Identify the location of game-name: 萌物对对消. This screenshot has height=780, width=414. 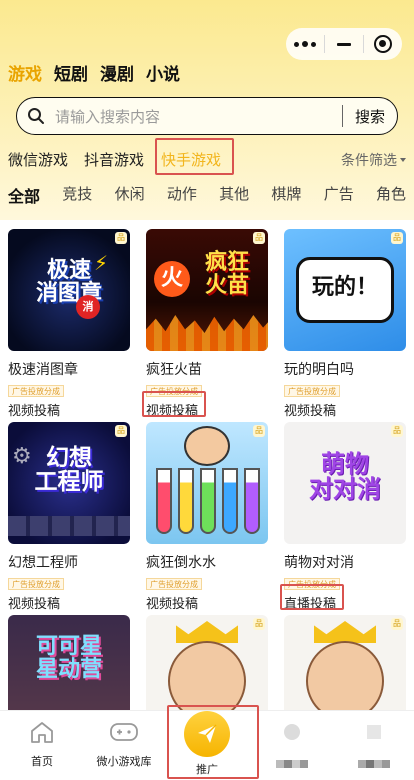
(319, 563).